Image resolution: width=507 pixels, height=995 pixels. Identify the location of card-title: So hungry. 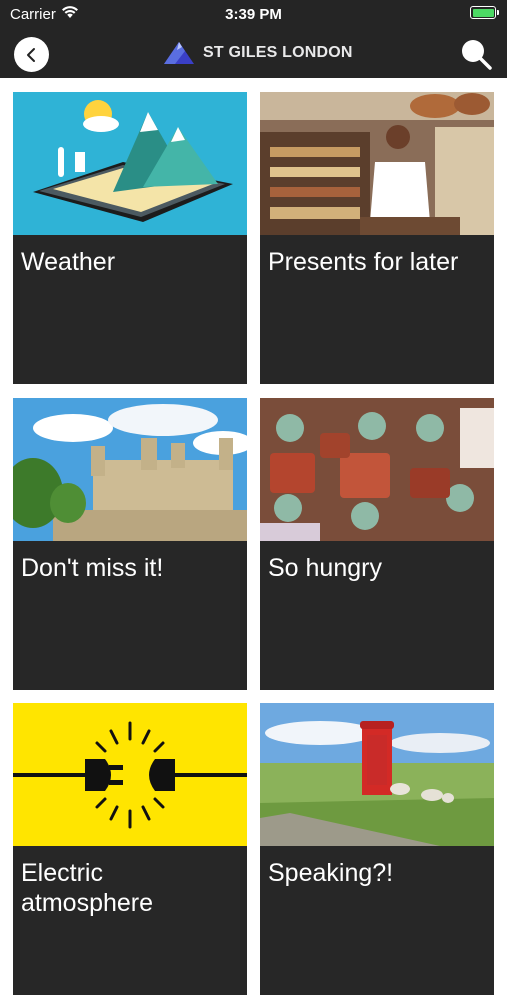
(325, 568).